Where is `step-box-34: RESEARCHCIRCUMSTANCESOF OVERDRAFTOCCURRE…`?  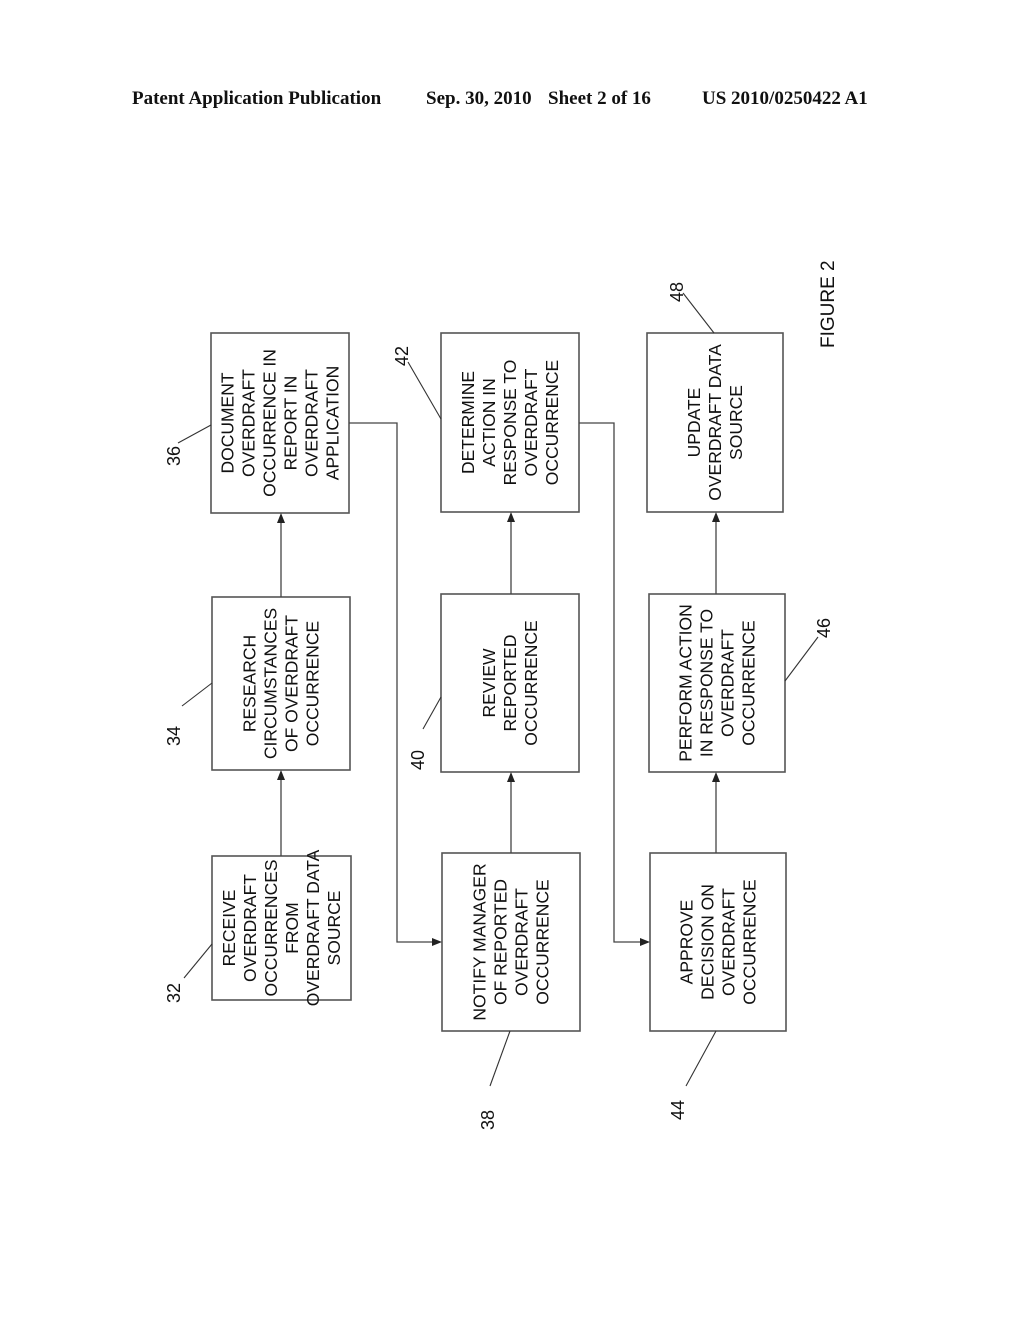
step-box-34: RESEARCHCIRCUMSTANCESOF OVERDRAFTOCCURRE… is located at coordinates (281, 683).